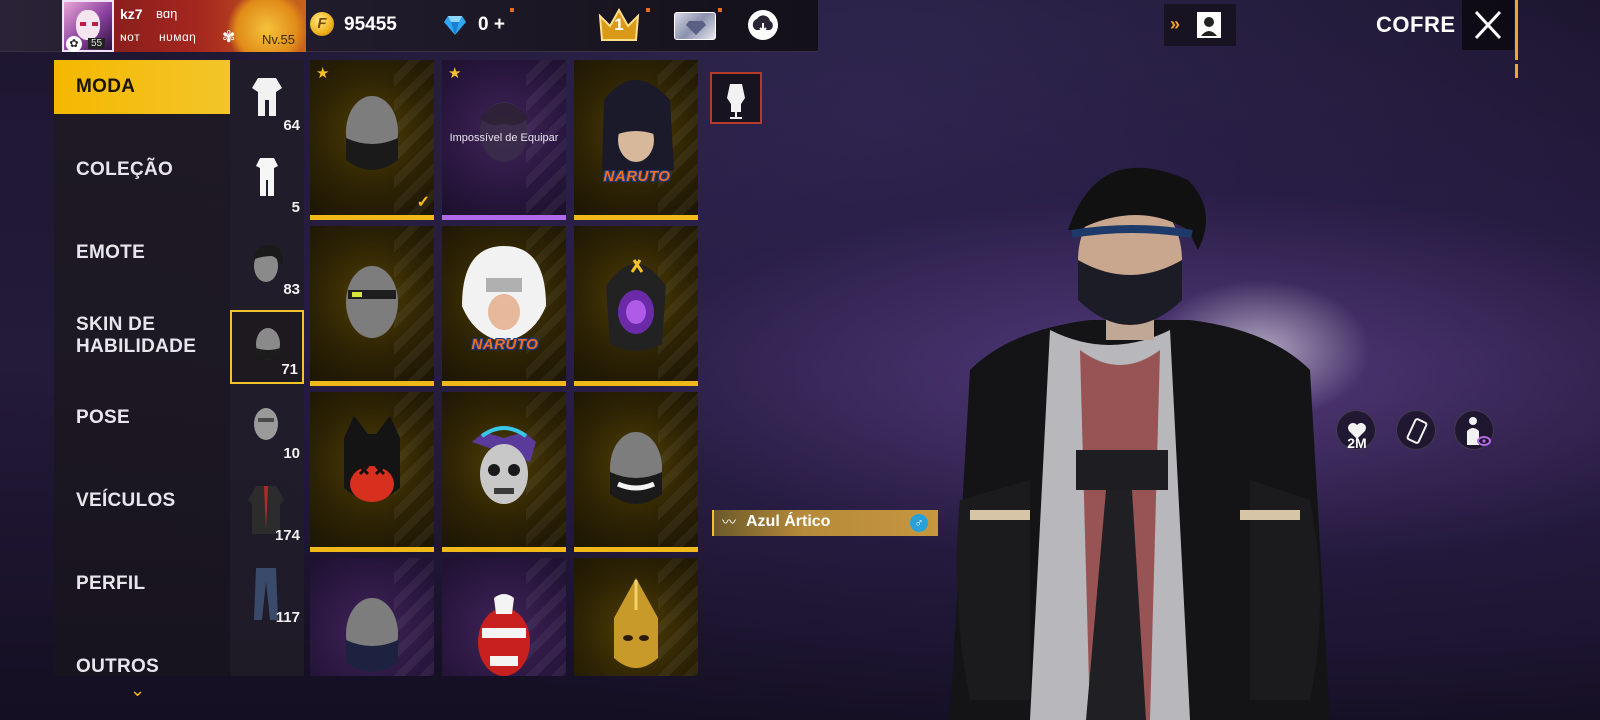 The height and width of the screenshot is (720, 1600). What do you see at coordinates (483, 24) in the screenshot?
I see `diamond-value: 0` at bounding box center [483, 24].